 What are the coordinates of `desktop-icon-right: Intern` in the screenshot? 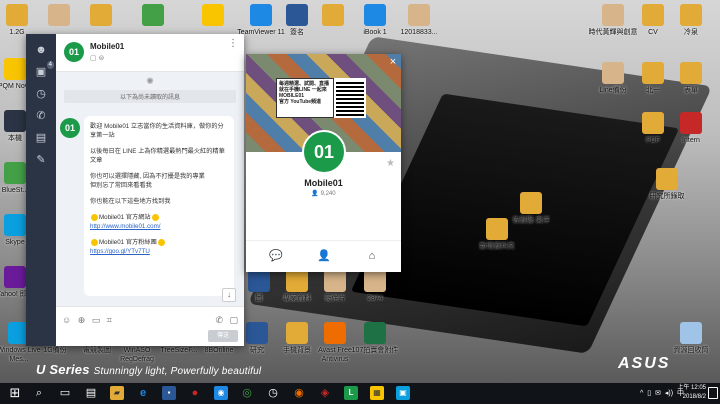 It's located at (691, 128).